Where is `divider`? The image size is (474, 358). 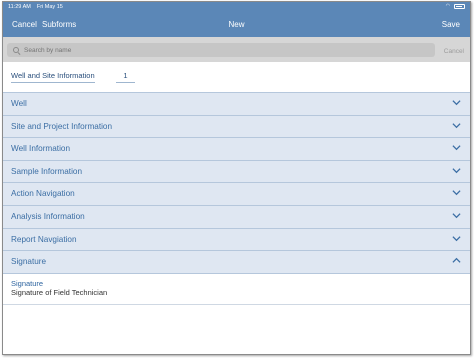
divider is located at coordinates (236, 304).